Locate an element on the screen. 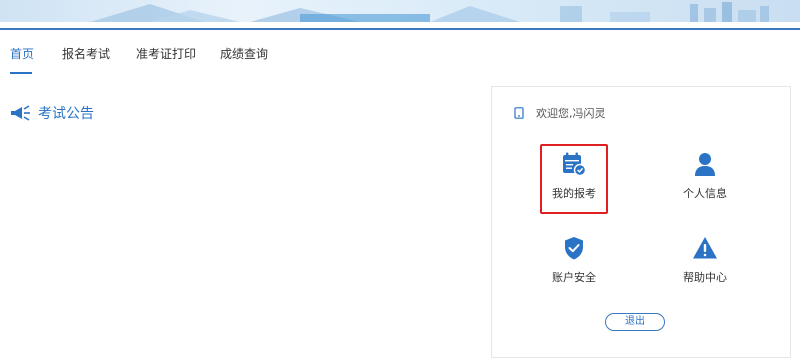  help-center-label: 帮助中心 is located at coordinates (705, 277).